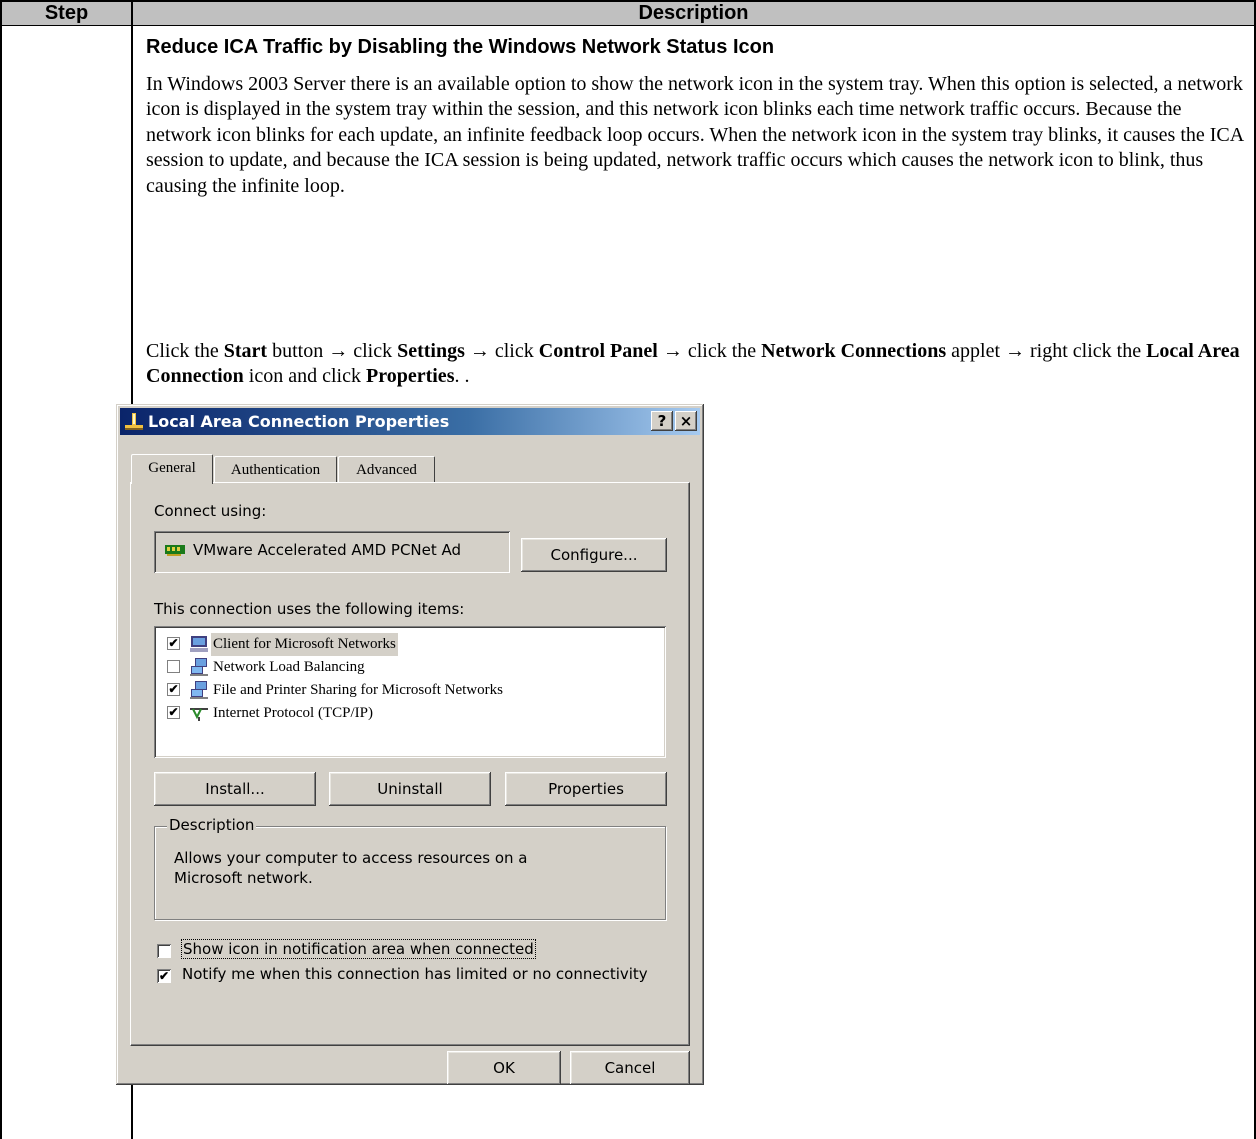  I want to click on close-button: ×, so click(686, 421).